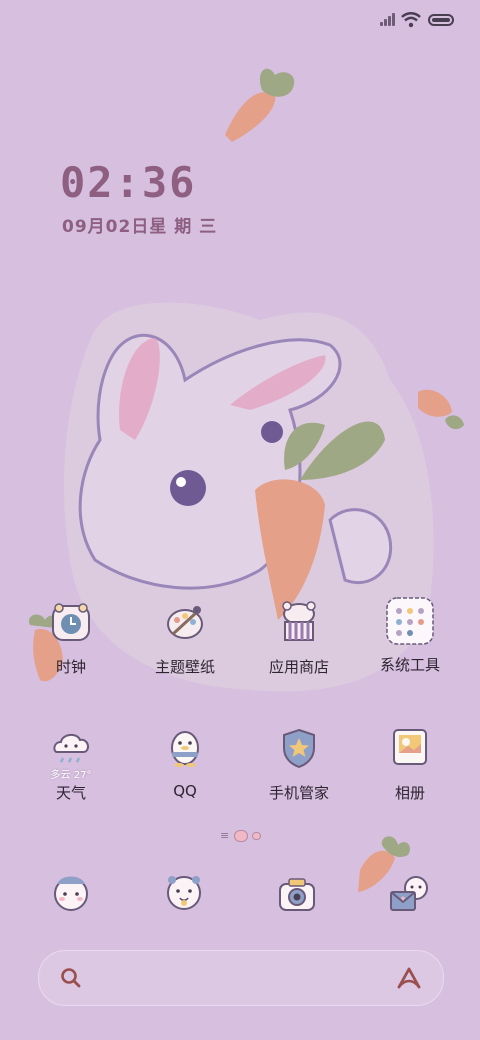 The width and height of the screenshot is (480, 1040). I want to click on app-label: 手机管家, so click(298, 793).